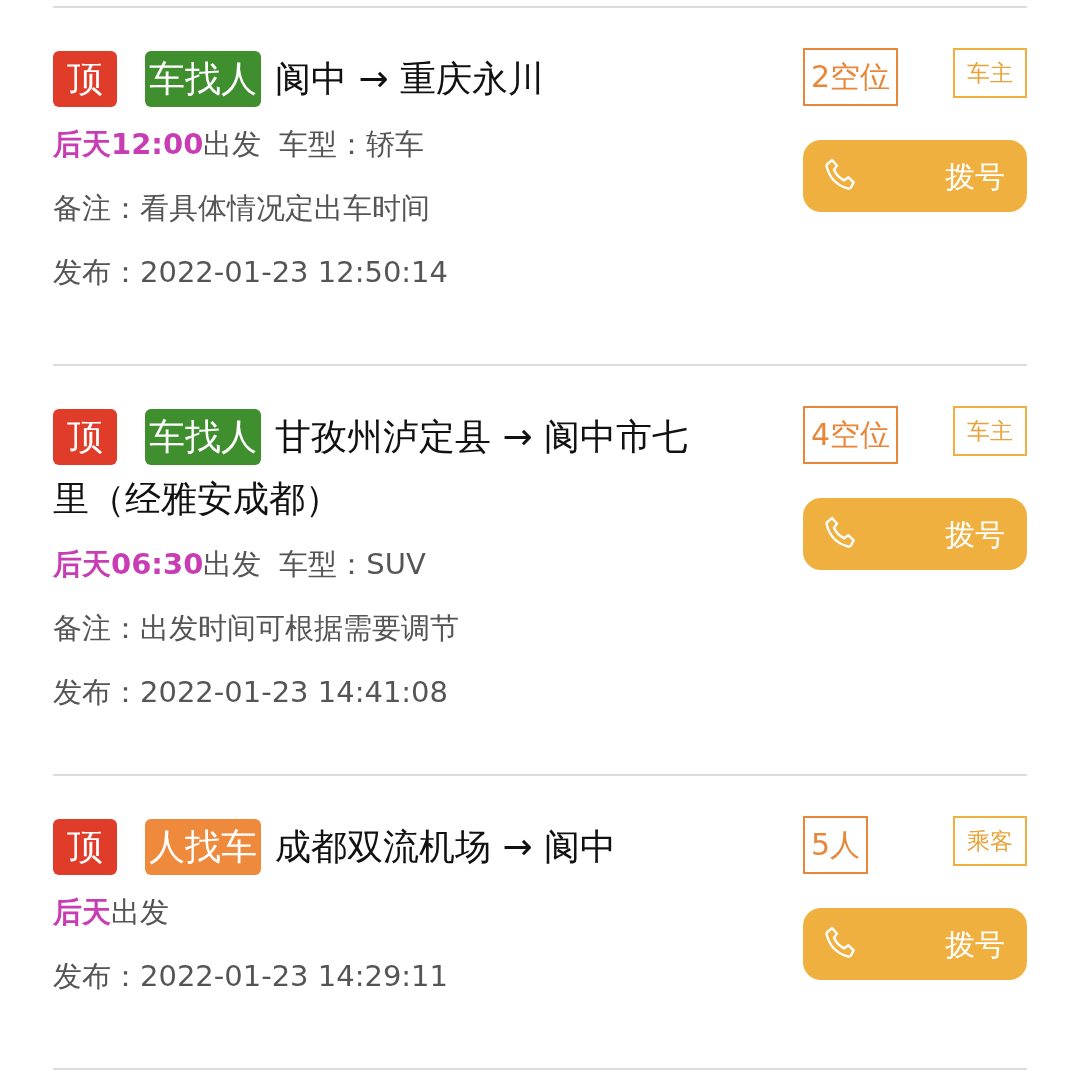  Describe the element at coordinates (836, 845) in the screenshot. I see `seats-tag: 5人` at that location.